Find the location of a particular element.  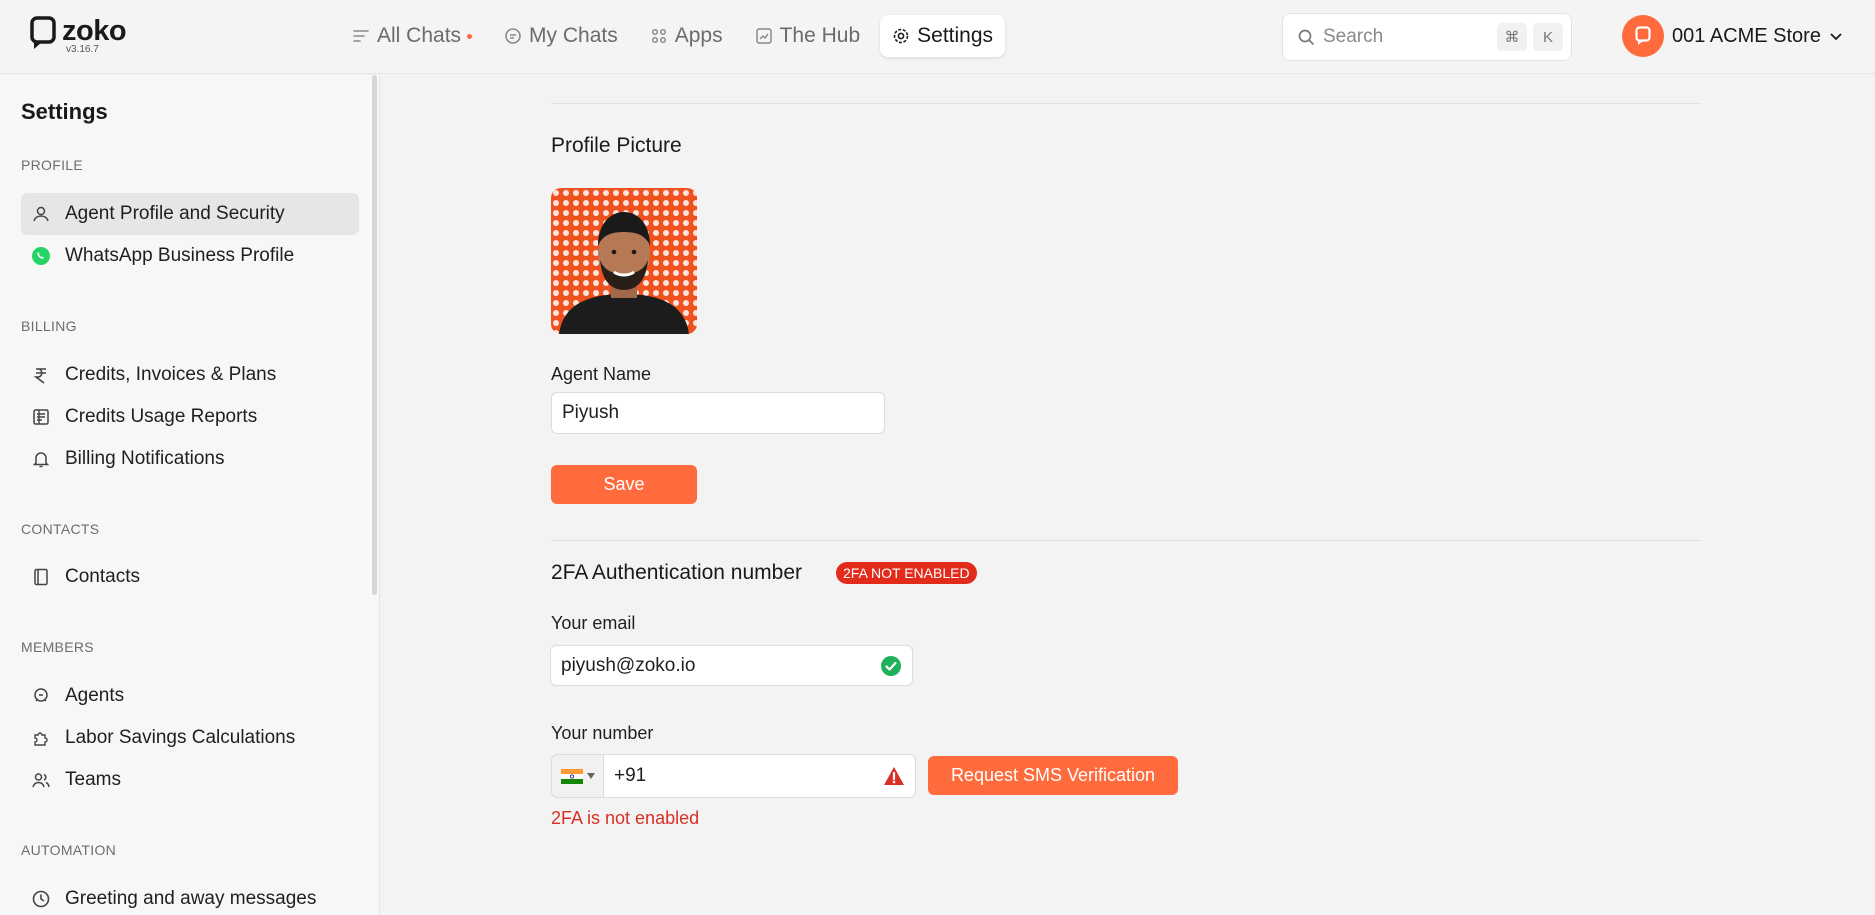

nav-apps-label: Apps is located at coordinates (698, 35).